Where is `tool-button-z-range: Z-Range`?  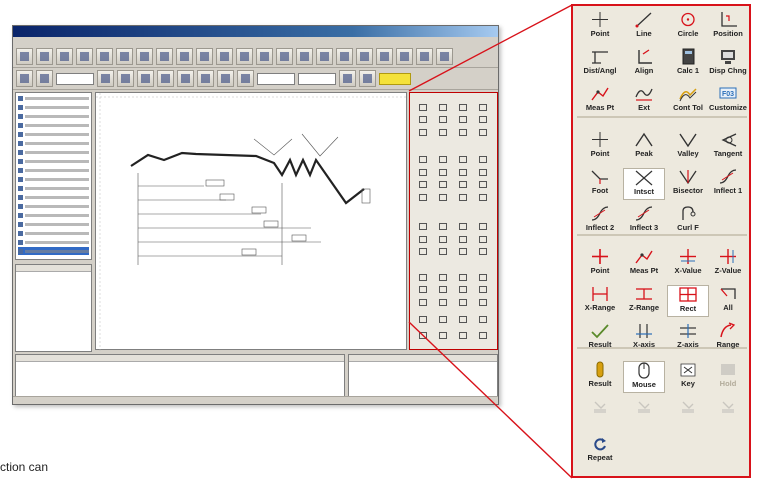
tool-button-z-range: Z-Range is located at coordinates (644, 301).